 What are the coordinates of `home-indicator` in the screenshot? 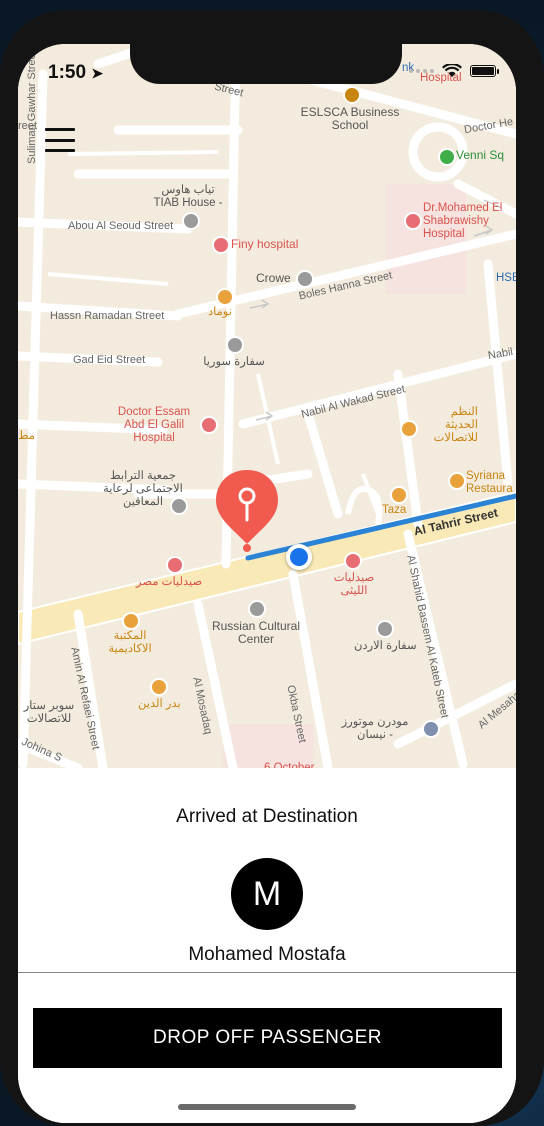 It's located at (267, 1107).